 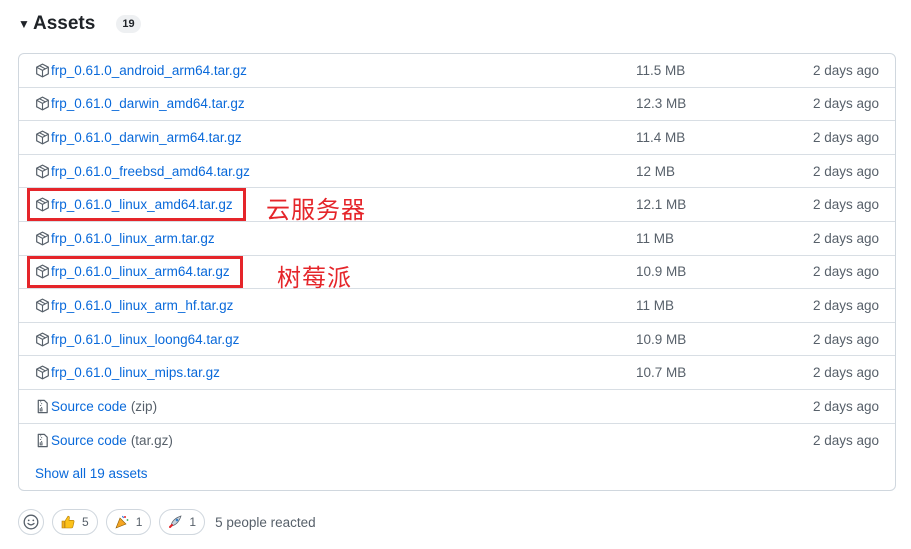 I want to click on asset-download-link: frp_0.61.0_android_arm64.tar.gz, so click(x=141, y=70).